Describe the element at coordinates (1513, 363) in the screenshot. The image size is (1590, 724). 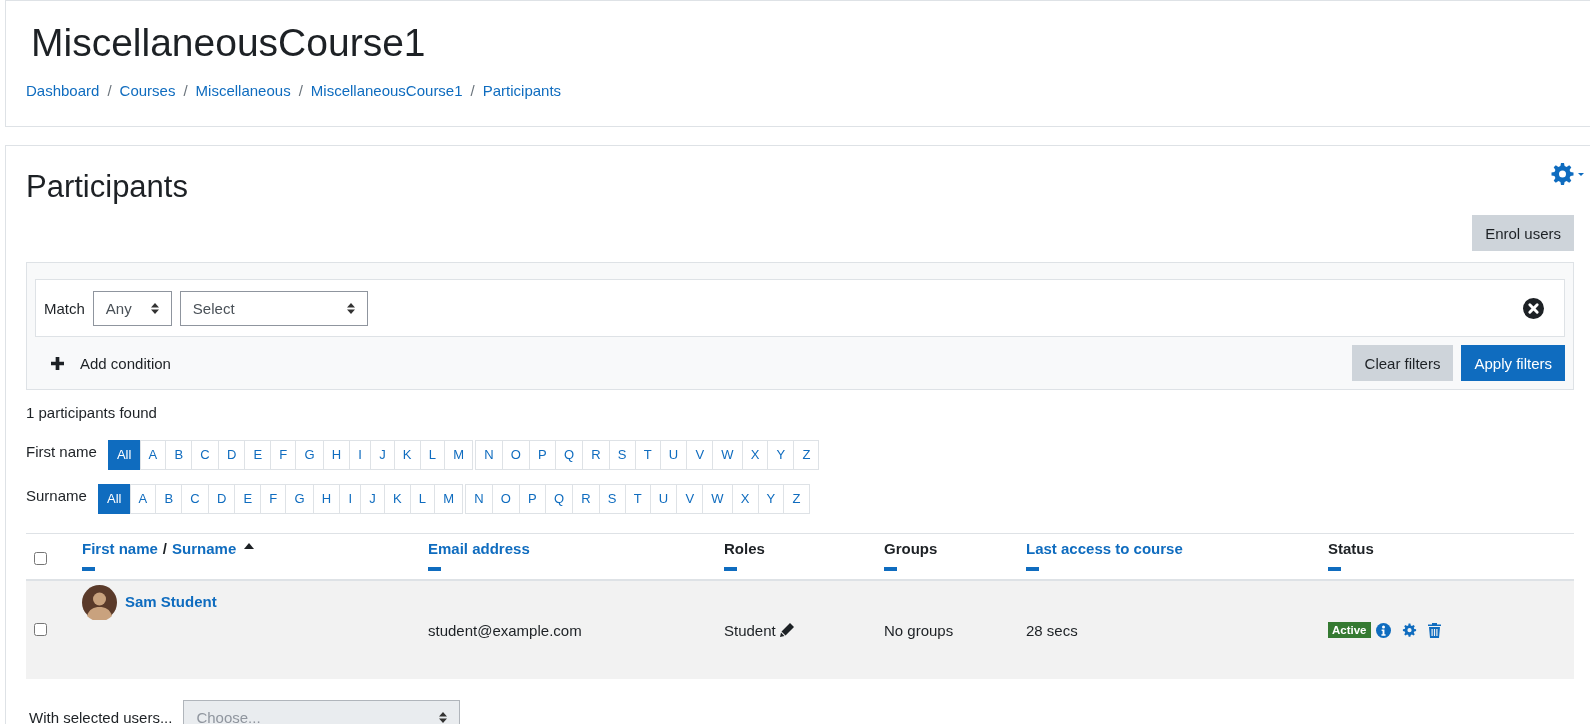
I see `apply-filters-button: Apply filters` at that location.